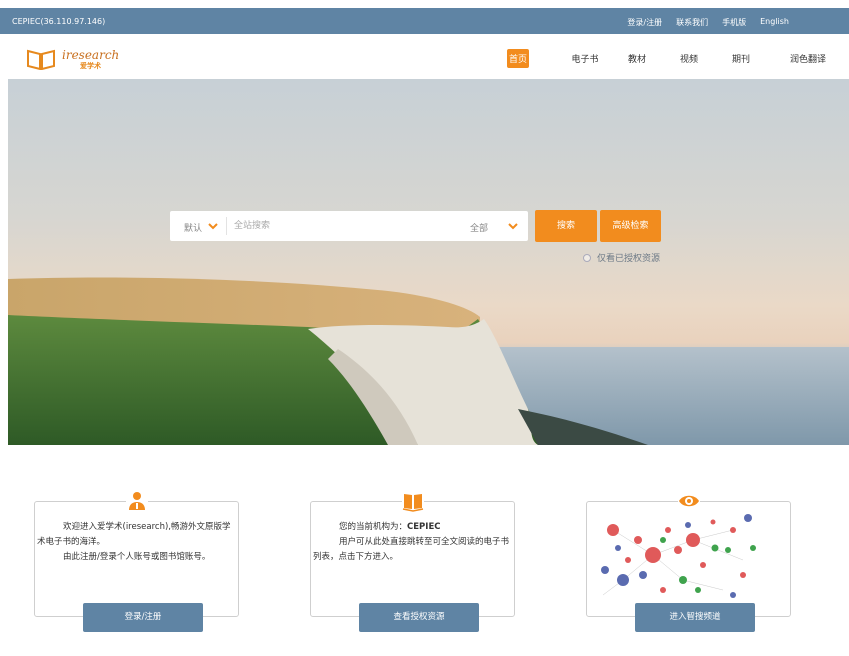 The image size is (849, 656). What do you see at coordinates (629, 259) in the screenshot?
I see `authorized-only-label: 仅看已授权资源` at bounding box center [629, 259].